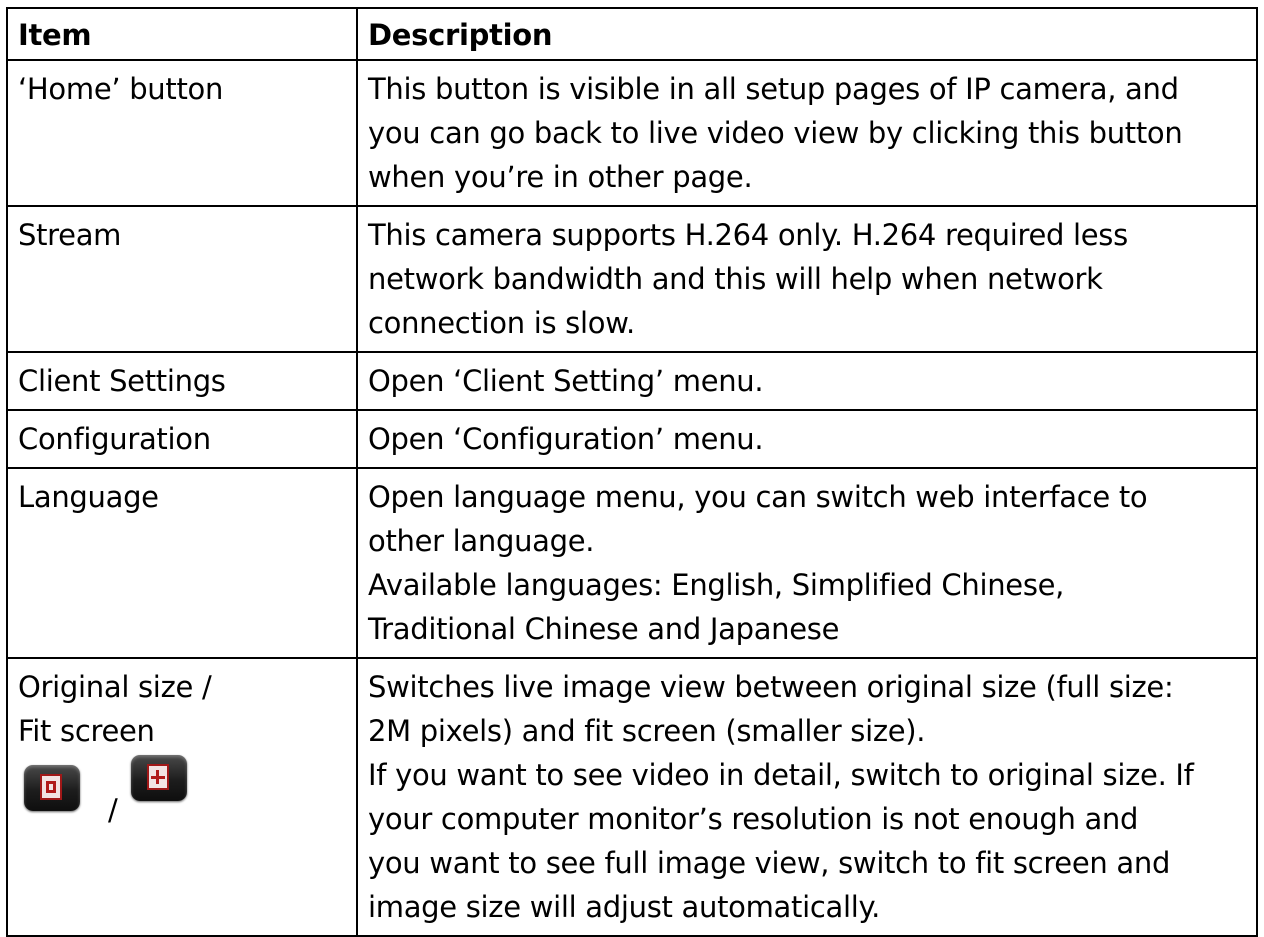 This screenshot has height=937, width=1264. Describe the element at coordinates (807, 381) in the screenshot. I see `description-cell: Open ‘Client Setting’ menu.` at that location.